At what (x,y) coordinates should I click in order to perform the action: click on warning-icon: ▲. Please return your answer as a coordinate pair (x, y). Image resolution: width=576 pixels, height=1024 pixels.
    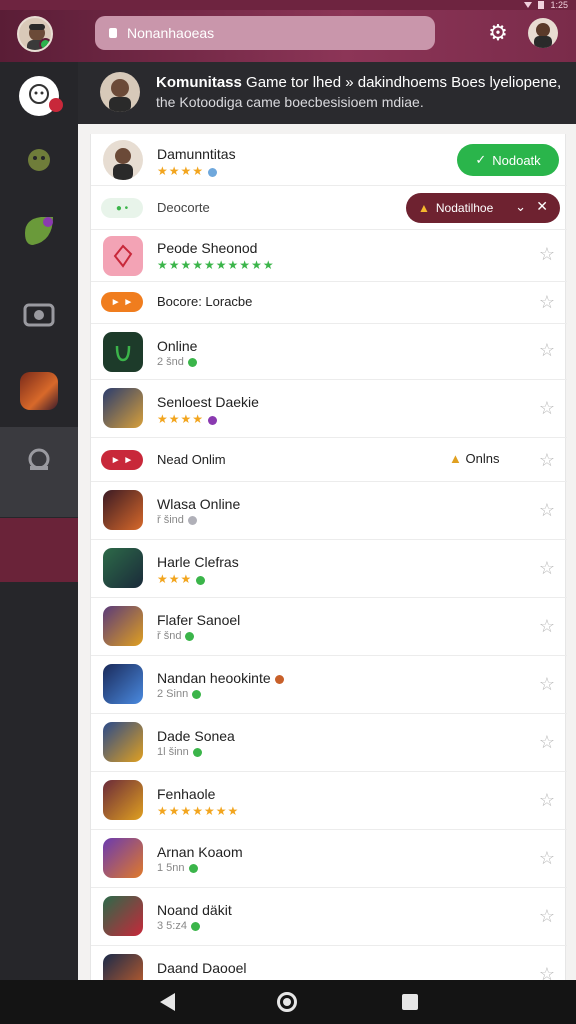
    Looking at the image, I should click on (424, 208).